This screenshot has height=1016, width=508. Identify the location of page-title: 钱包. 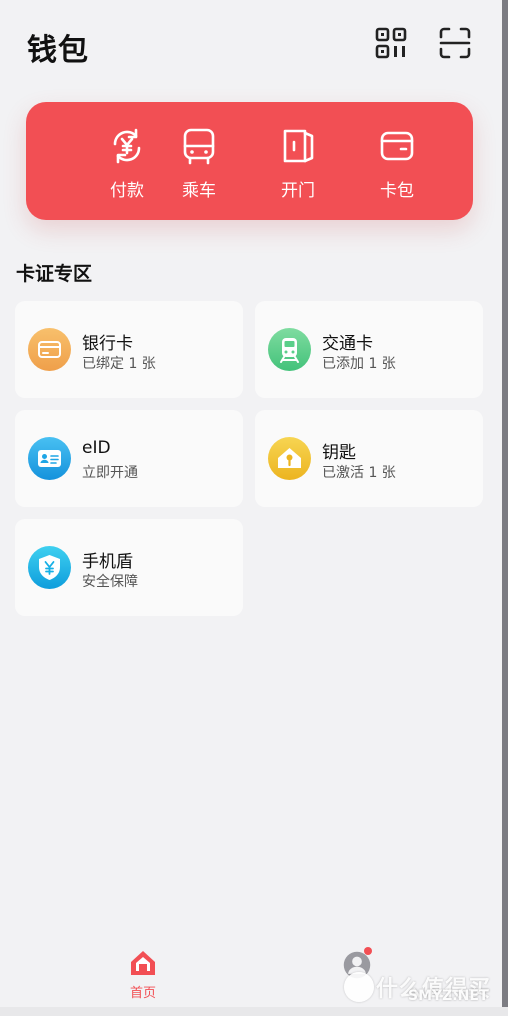
(58, 50).